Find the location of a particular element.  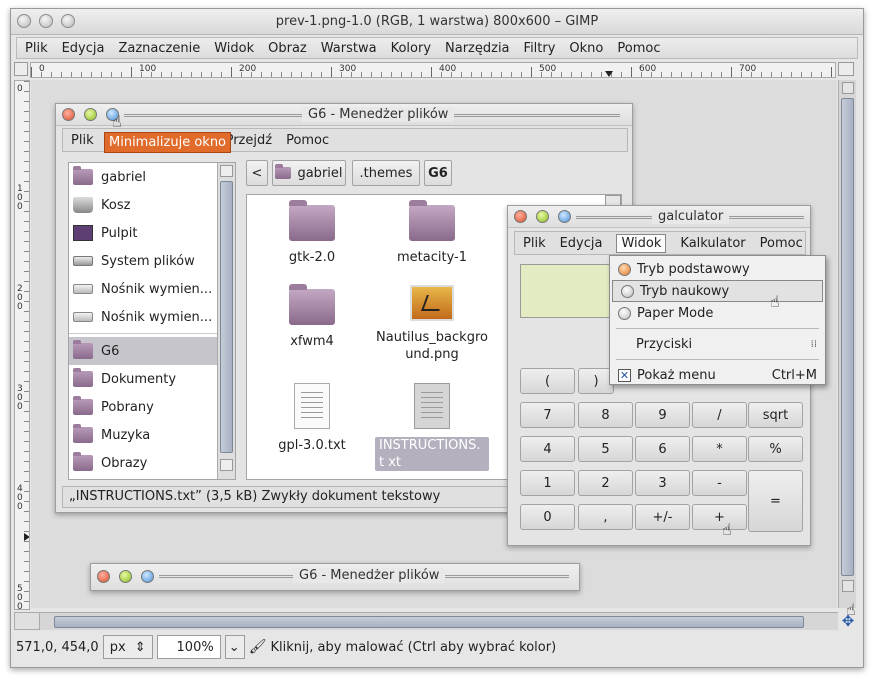

file-item: Nautilus_backgro und.png is located at coordinates (432, 324).